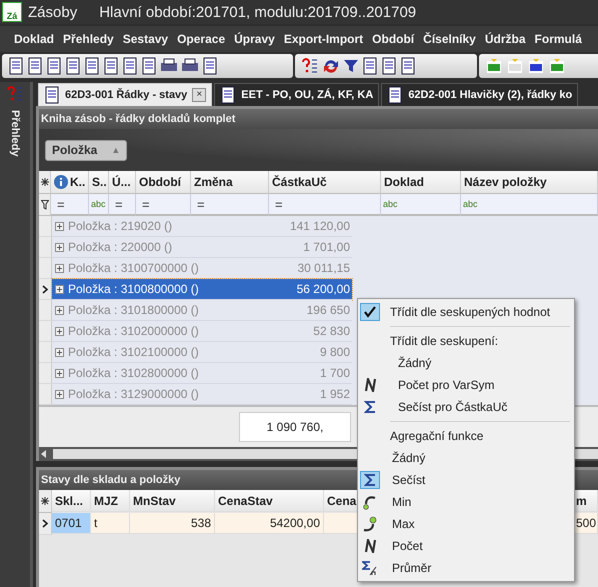  Describe the element at coordinates (370, 502) in the screenshot. I see `min-icon` at that location.